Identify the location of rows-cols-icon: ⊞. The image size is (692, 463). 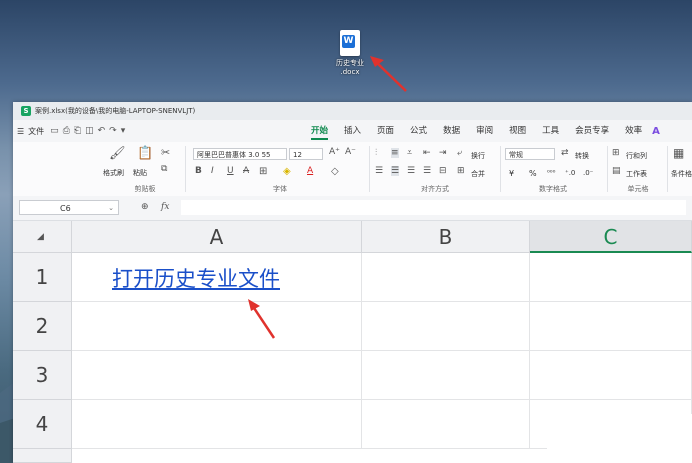
(616, 153).